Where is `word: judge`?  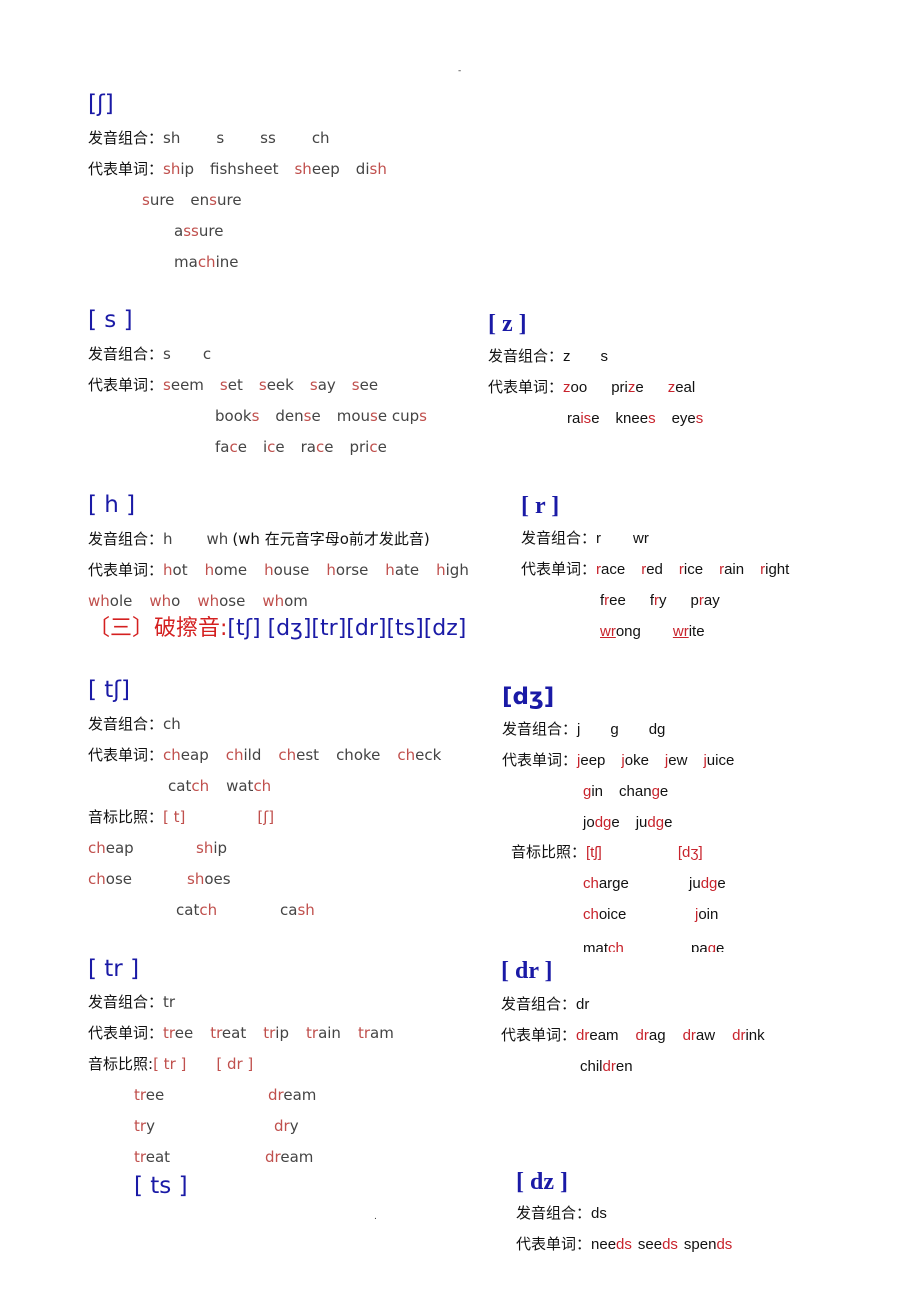
word: judge is located at coordinates (707, 884).